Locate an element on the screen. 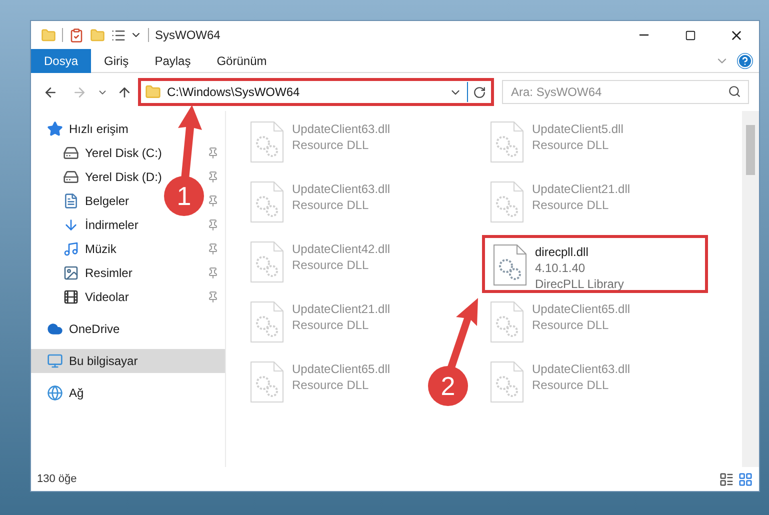 This screenshot has height=515, width=769. sidebar-item: Belgeler is located at coordinates (107, 201).